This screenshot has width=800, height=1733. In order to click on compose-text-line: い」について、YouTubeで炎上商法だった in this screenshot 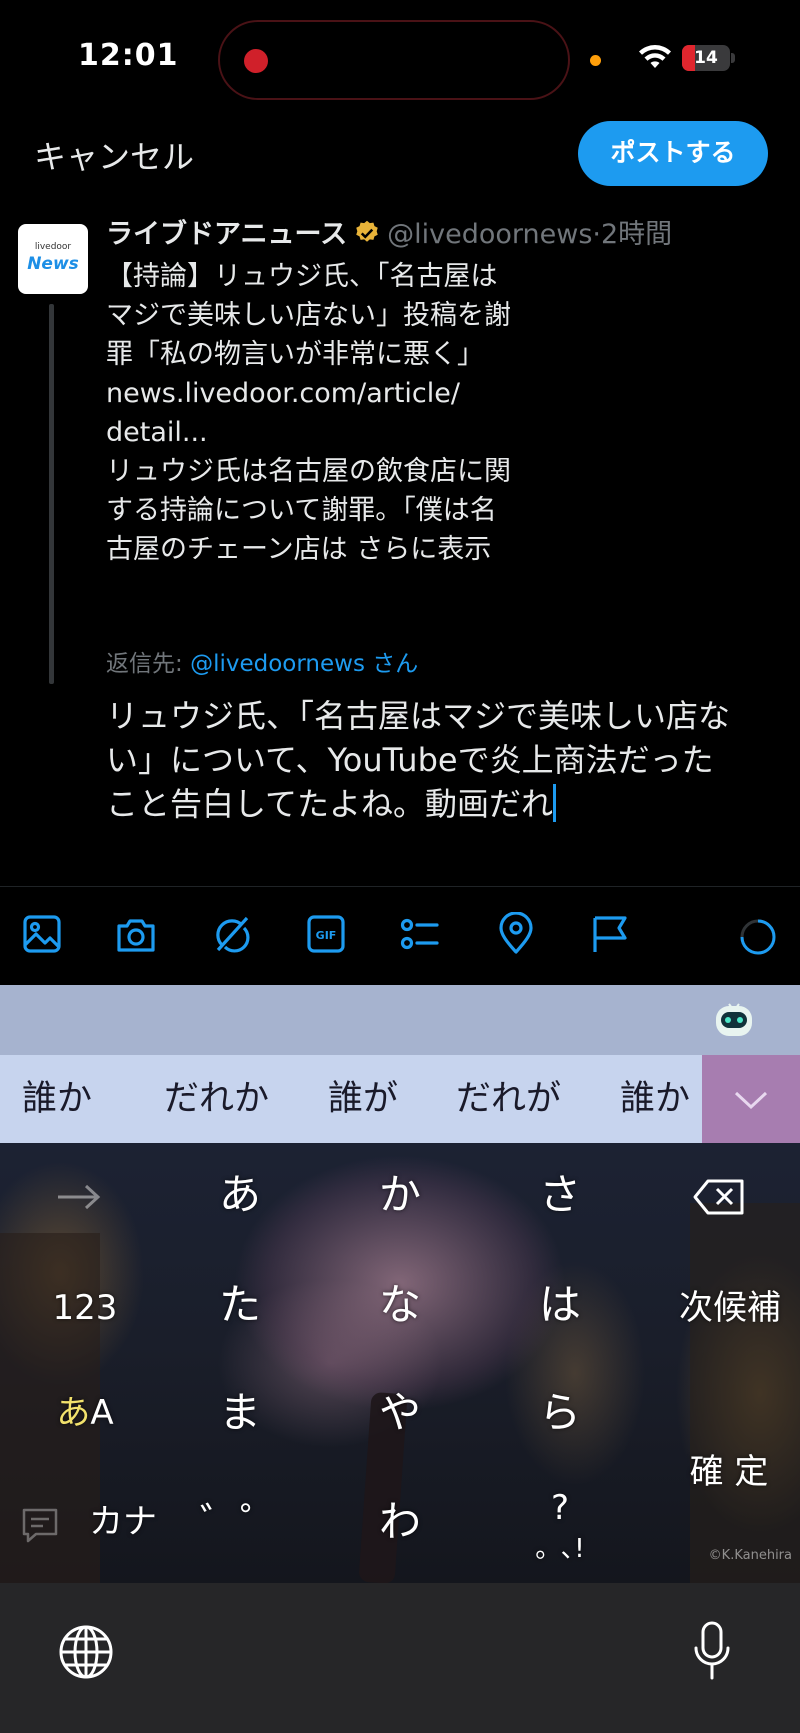, I will do `click(410, 760)`.